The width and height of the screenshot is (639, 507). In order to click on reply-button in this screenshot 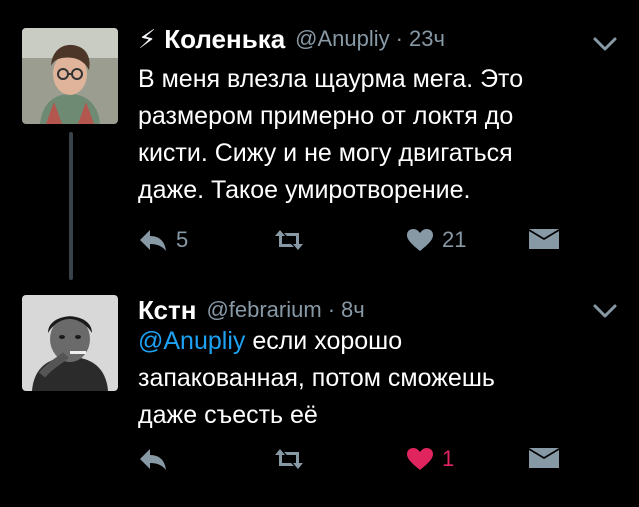, I will do `click(157, 459)`.